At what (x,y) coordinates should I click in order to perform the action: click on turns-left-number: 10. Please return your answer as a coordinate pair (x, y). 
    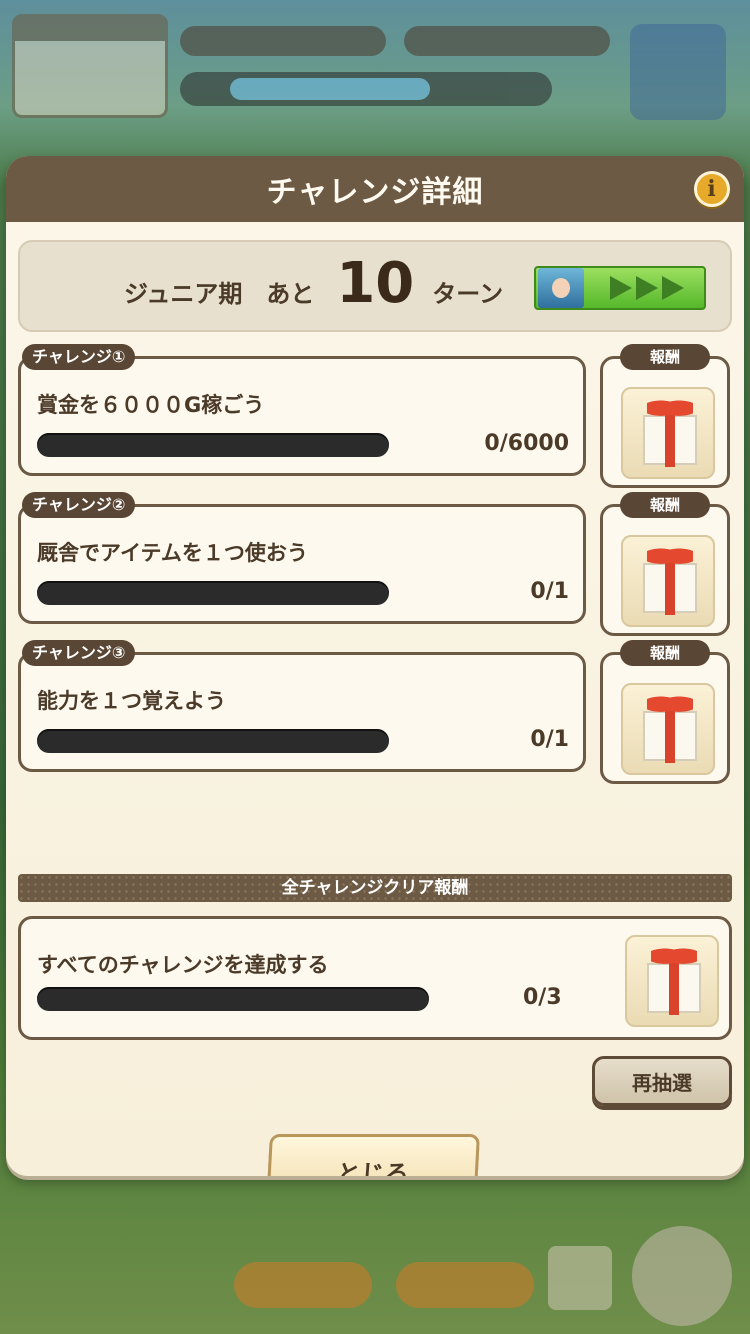
    Looking at the image, I should click on (375, 283).